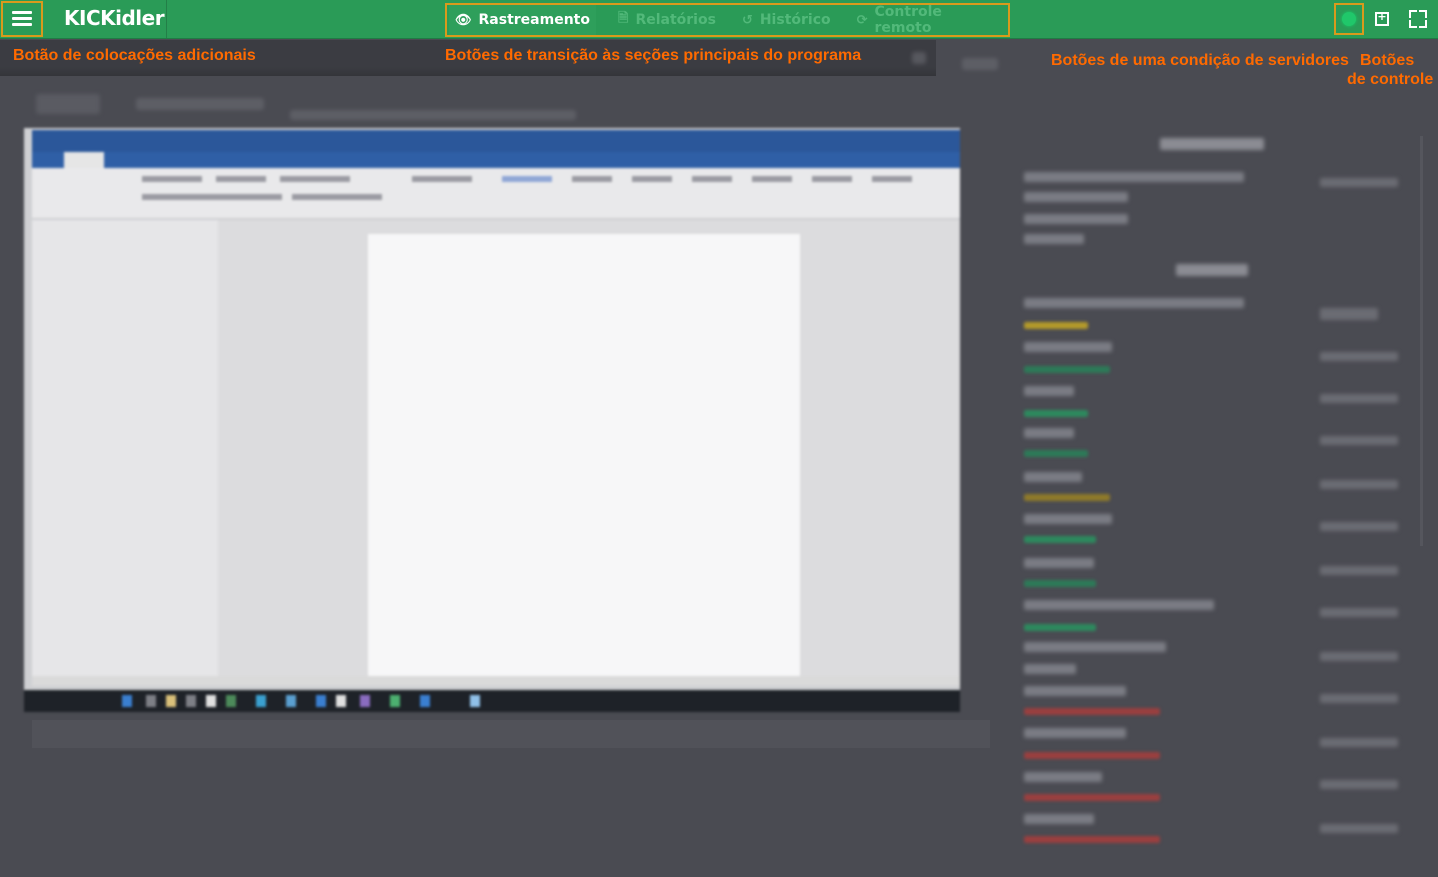  I want to click on server-status-button, so click(1349, 19).